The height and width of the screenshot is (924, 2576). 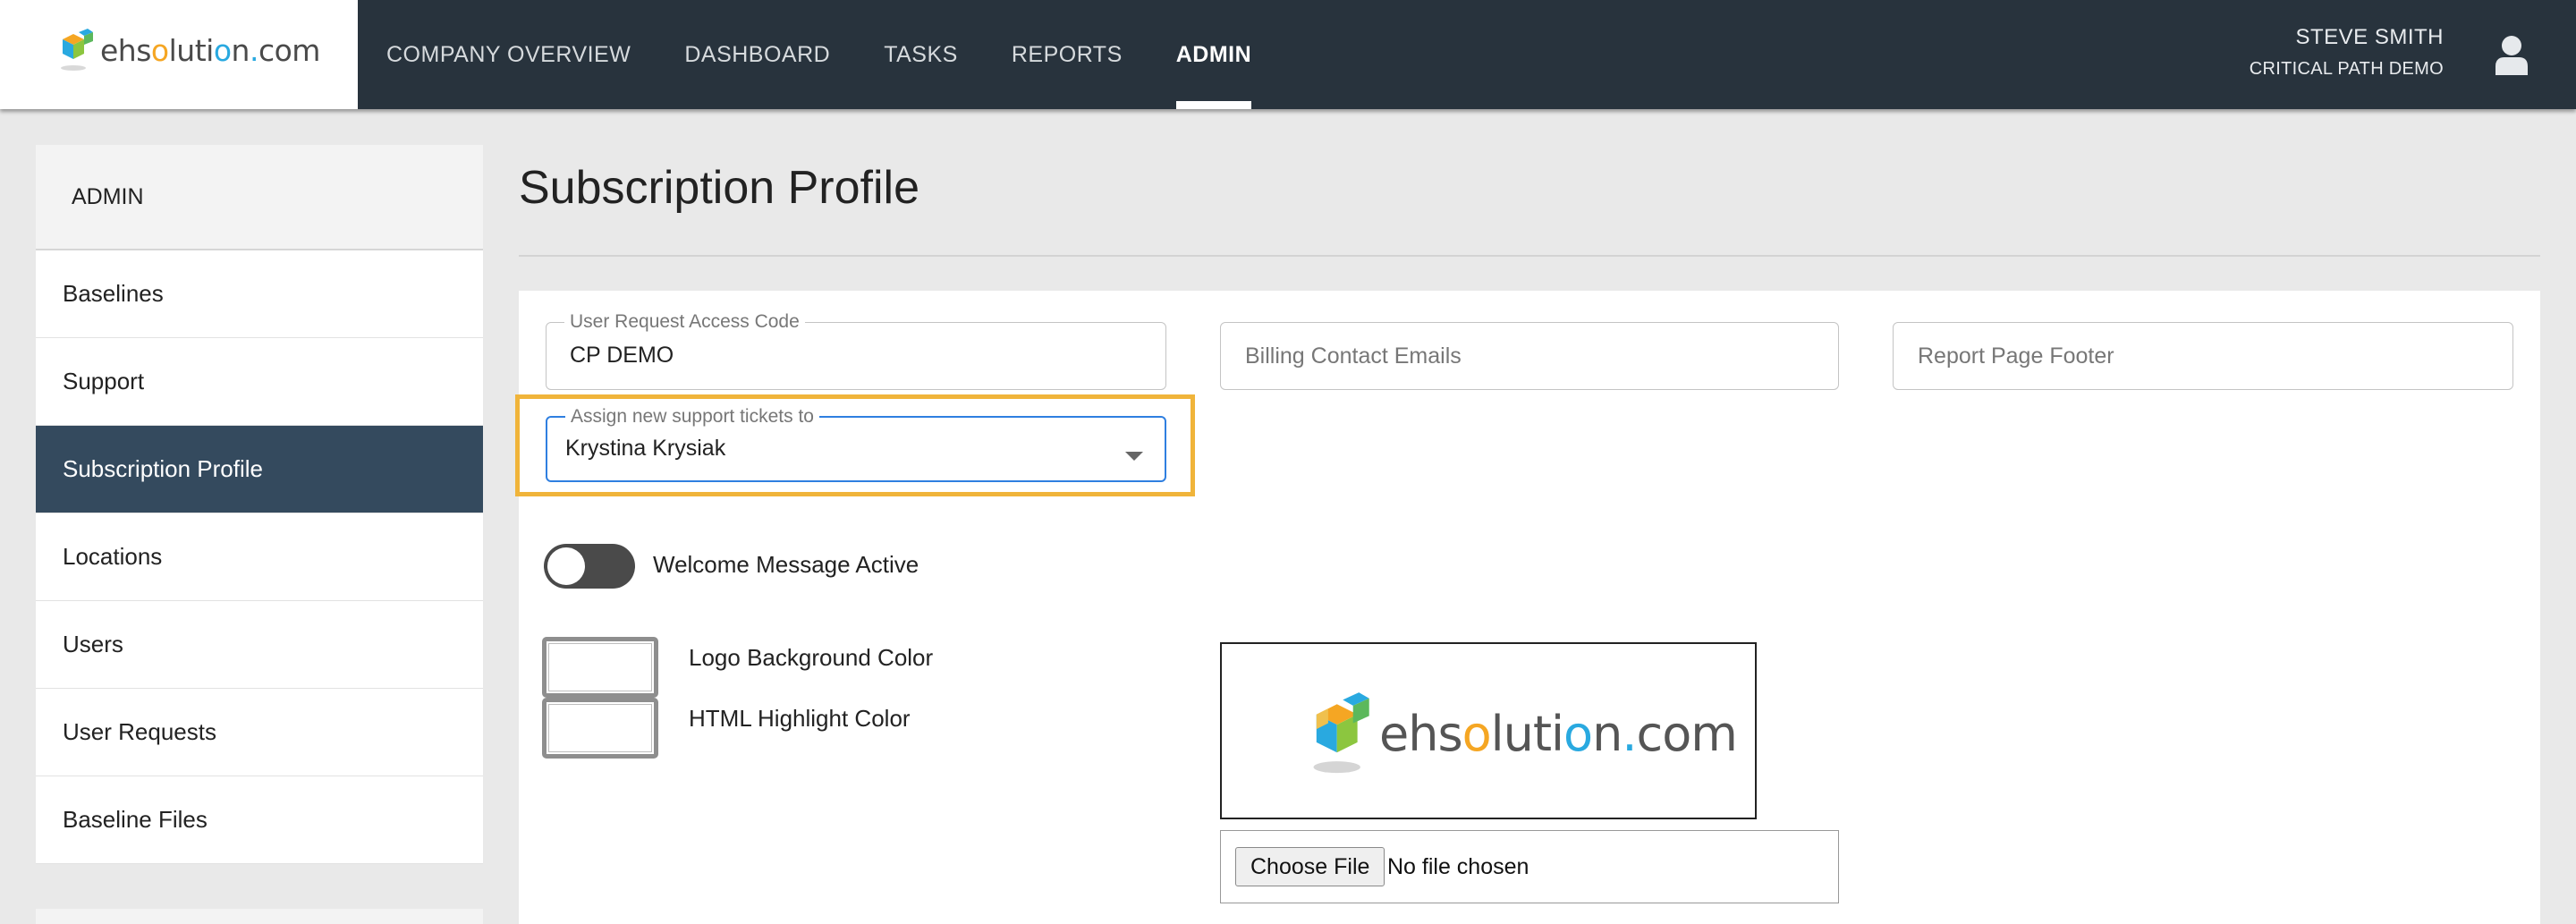 What do you see at coordinates (210, 50) in the screenshot?
I see `logo-wordmark: ehsolution.com` at bounding box center [210, 50].